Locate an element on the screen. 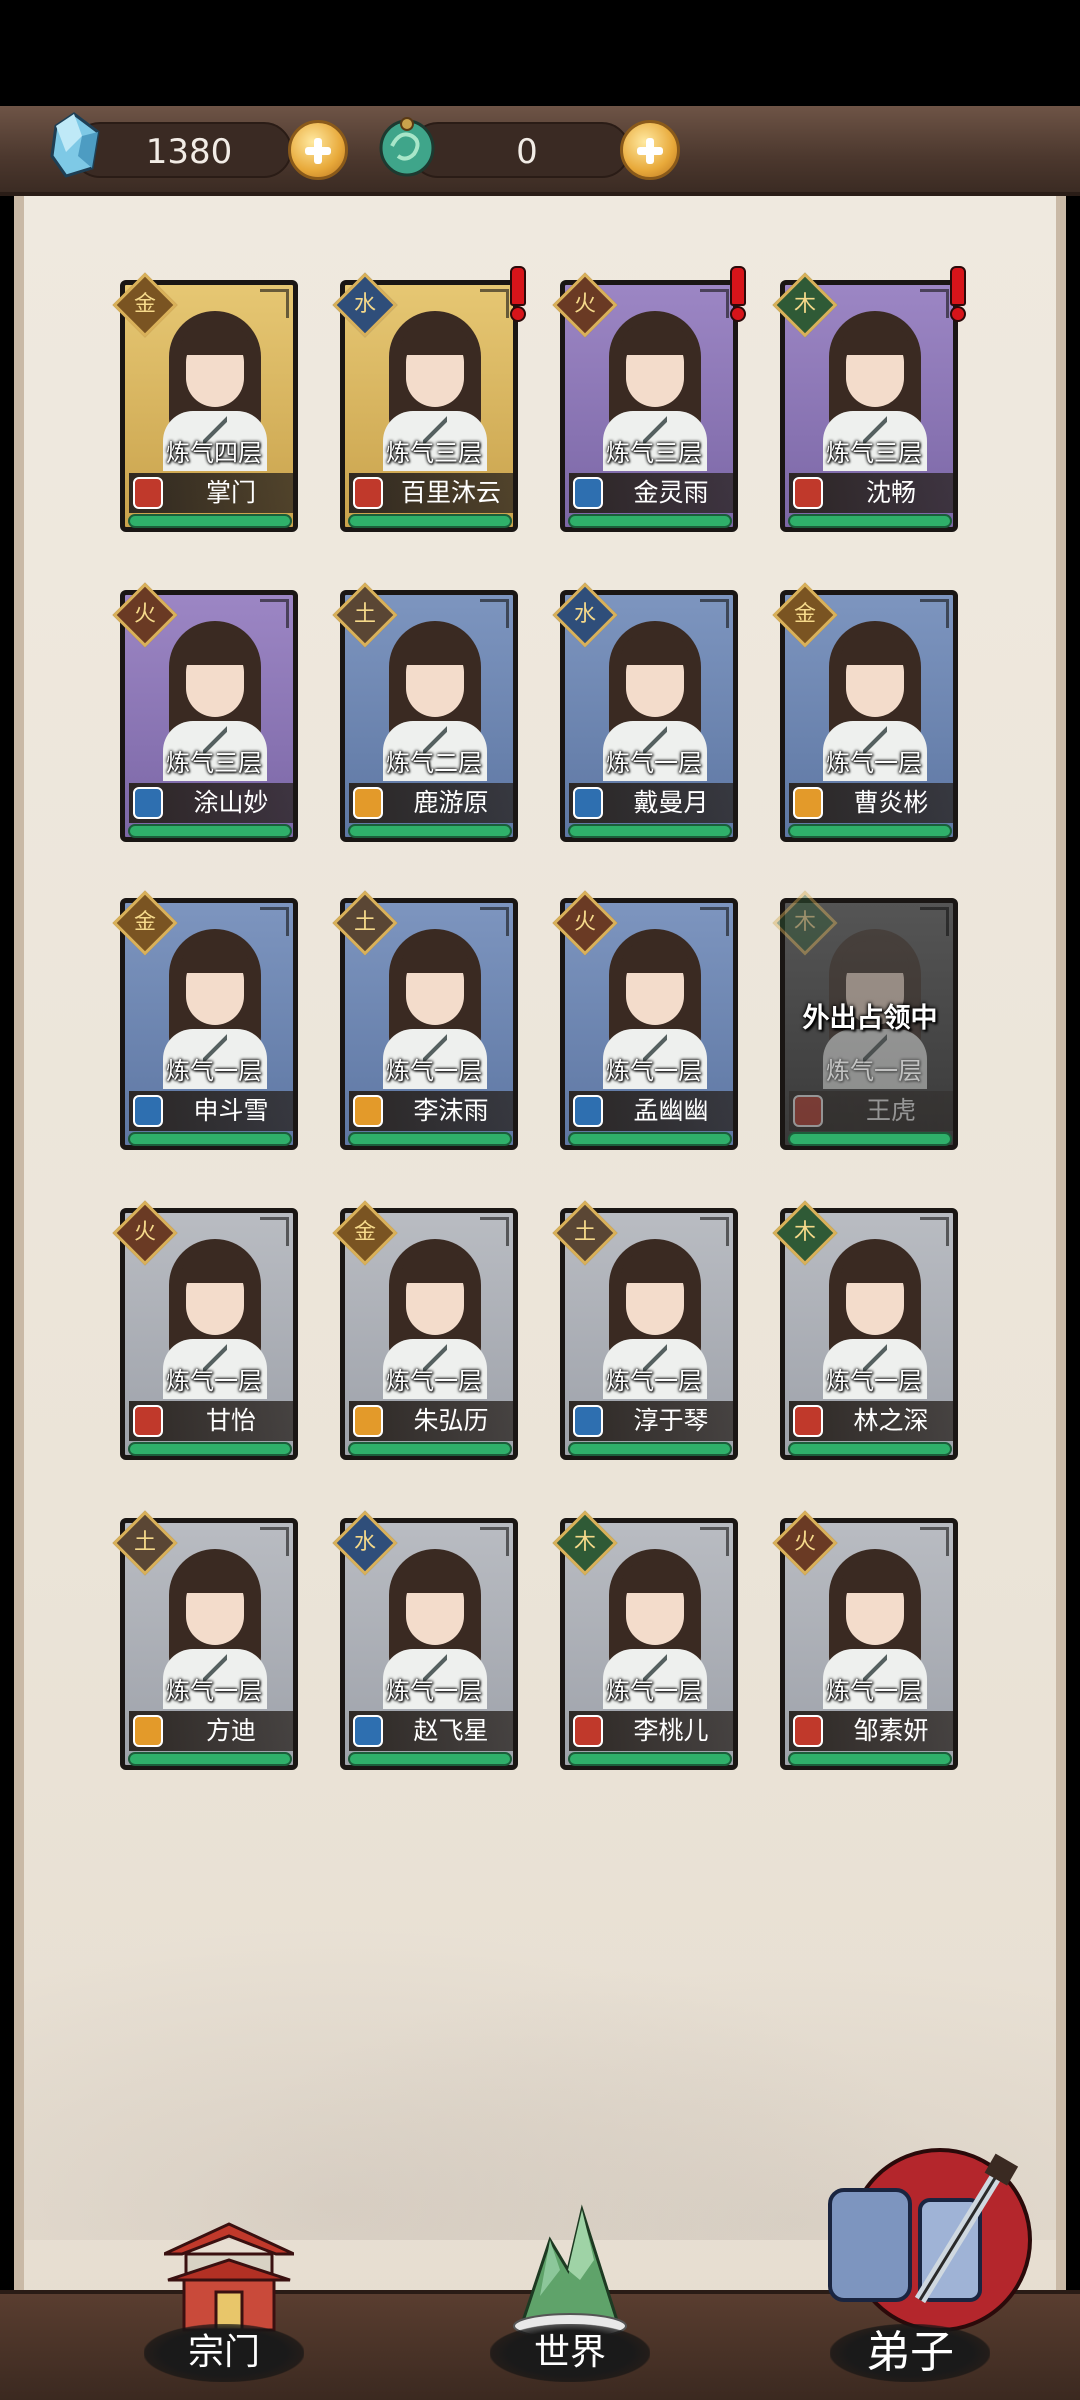 This screenshot has height=2400, width=1080. name-bar: 申斗雪 is located at coordinates (211, 1111).